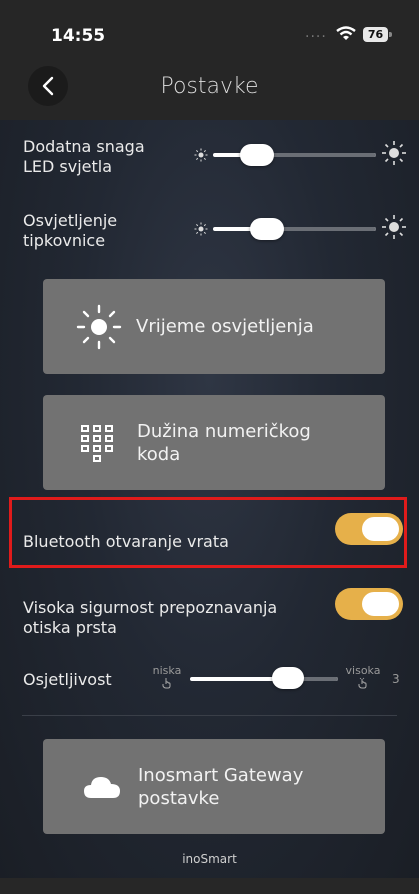 The width and height of the screenshot is (419, 894). I want to click on sensitivity-low: niska, so click(167, 678).